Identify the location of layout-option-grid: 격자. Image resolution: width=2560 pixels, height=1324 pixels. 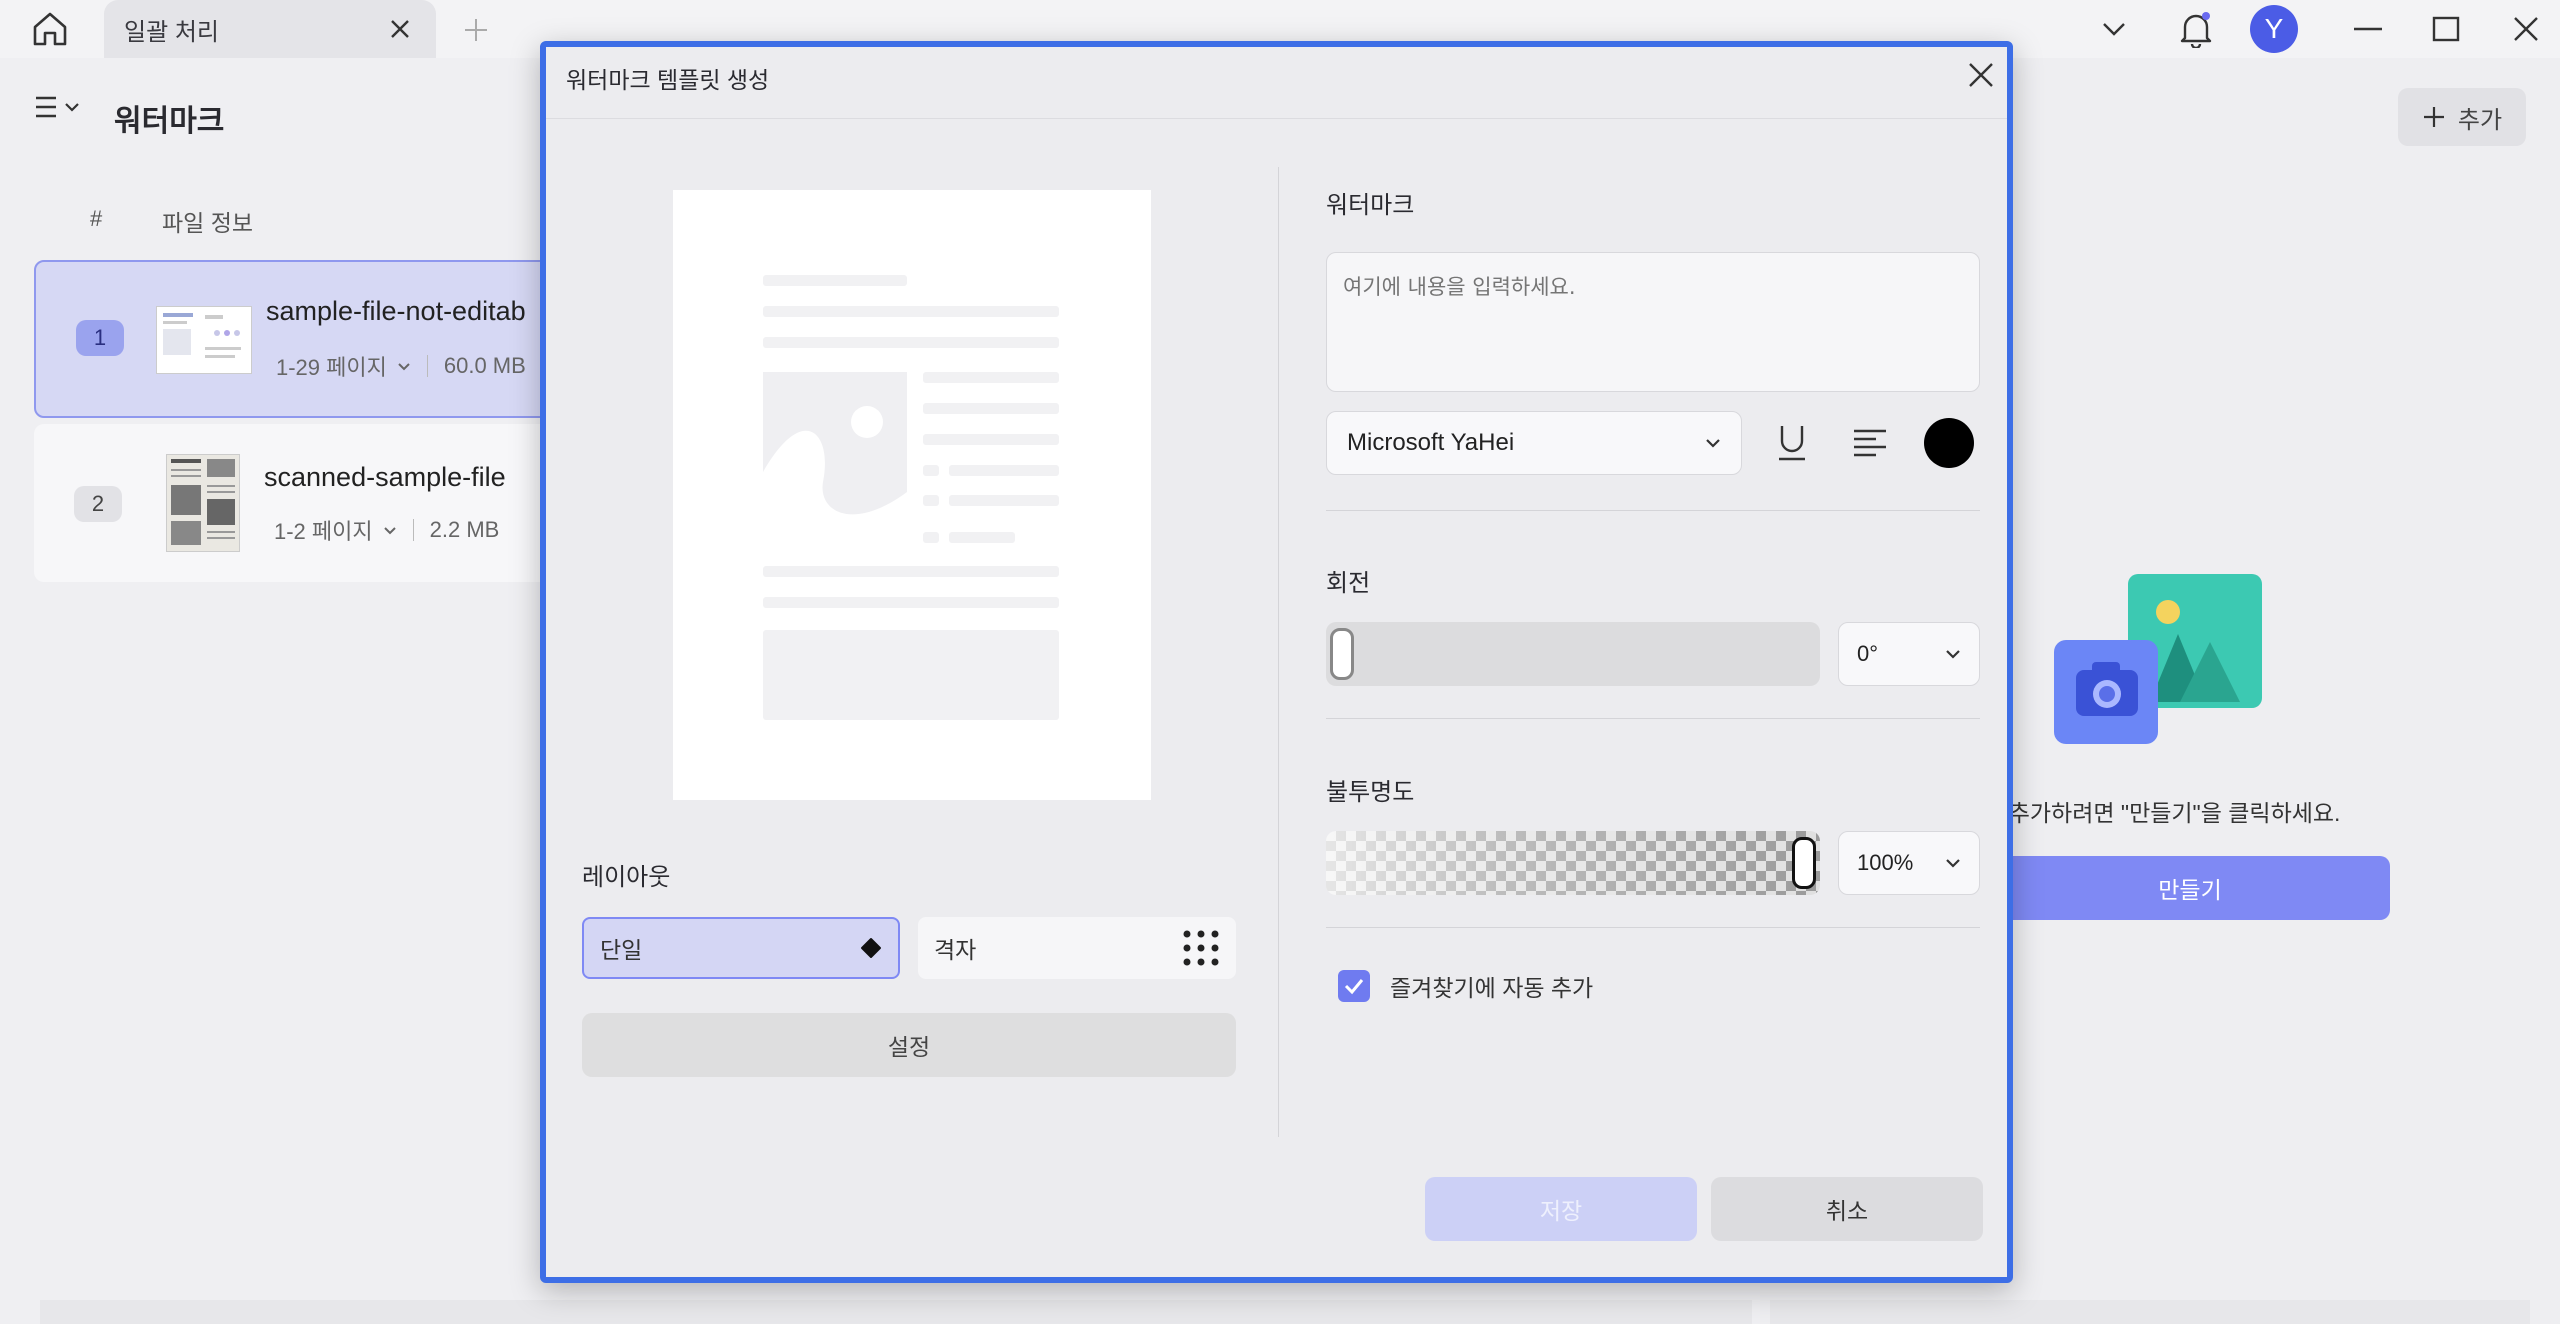
(1077, 948).